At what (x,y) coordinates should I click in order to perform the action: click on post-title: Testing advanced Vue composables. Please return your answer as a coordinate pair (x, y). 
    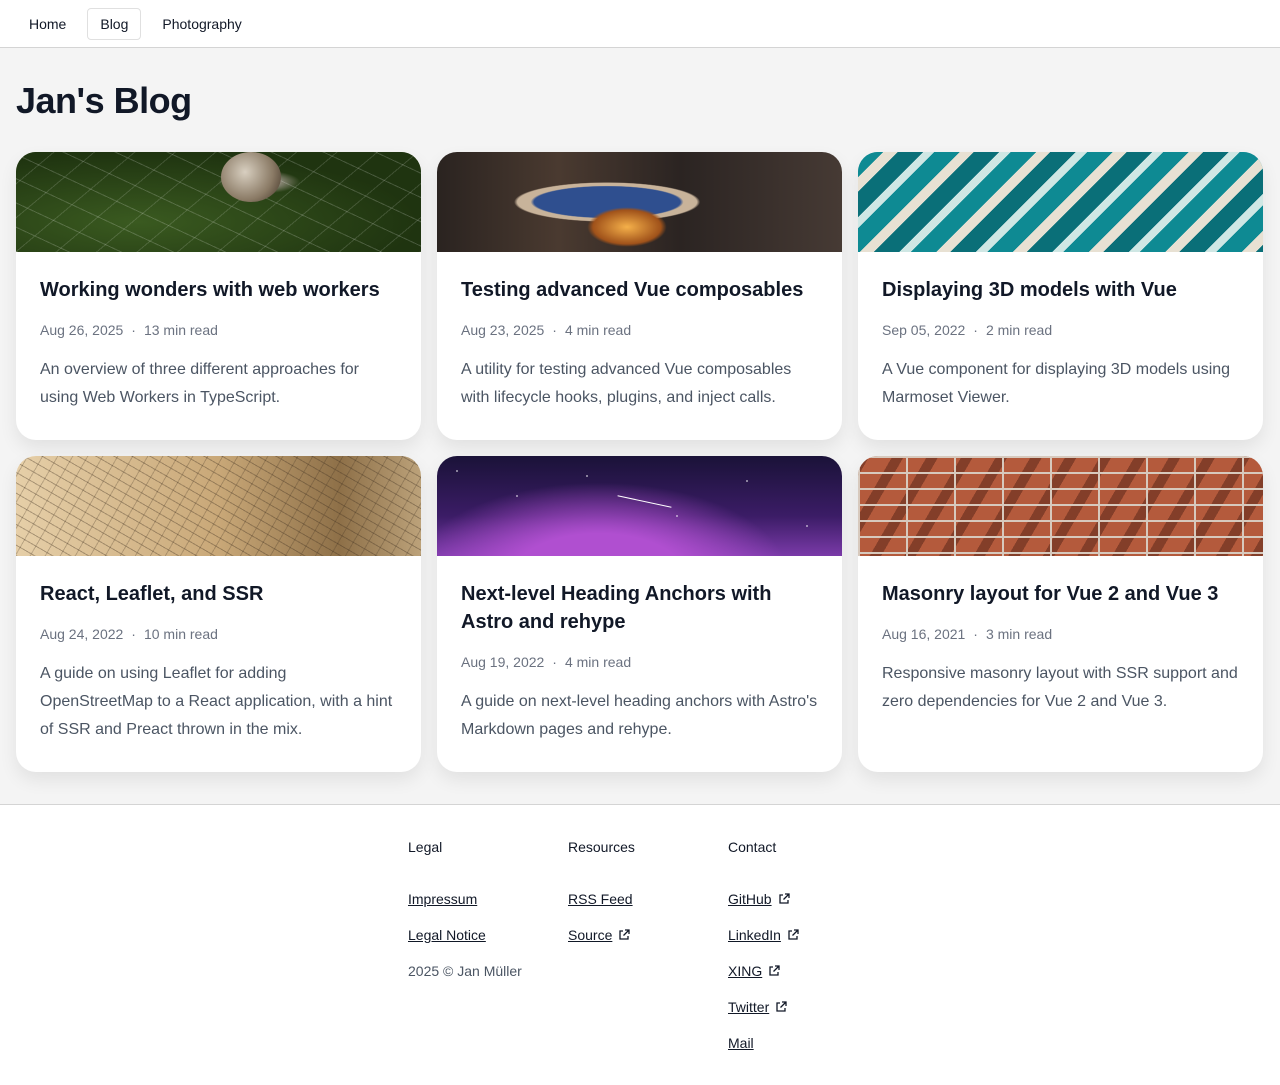
    Looking at the image, I should click on (639, 290).